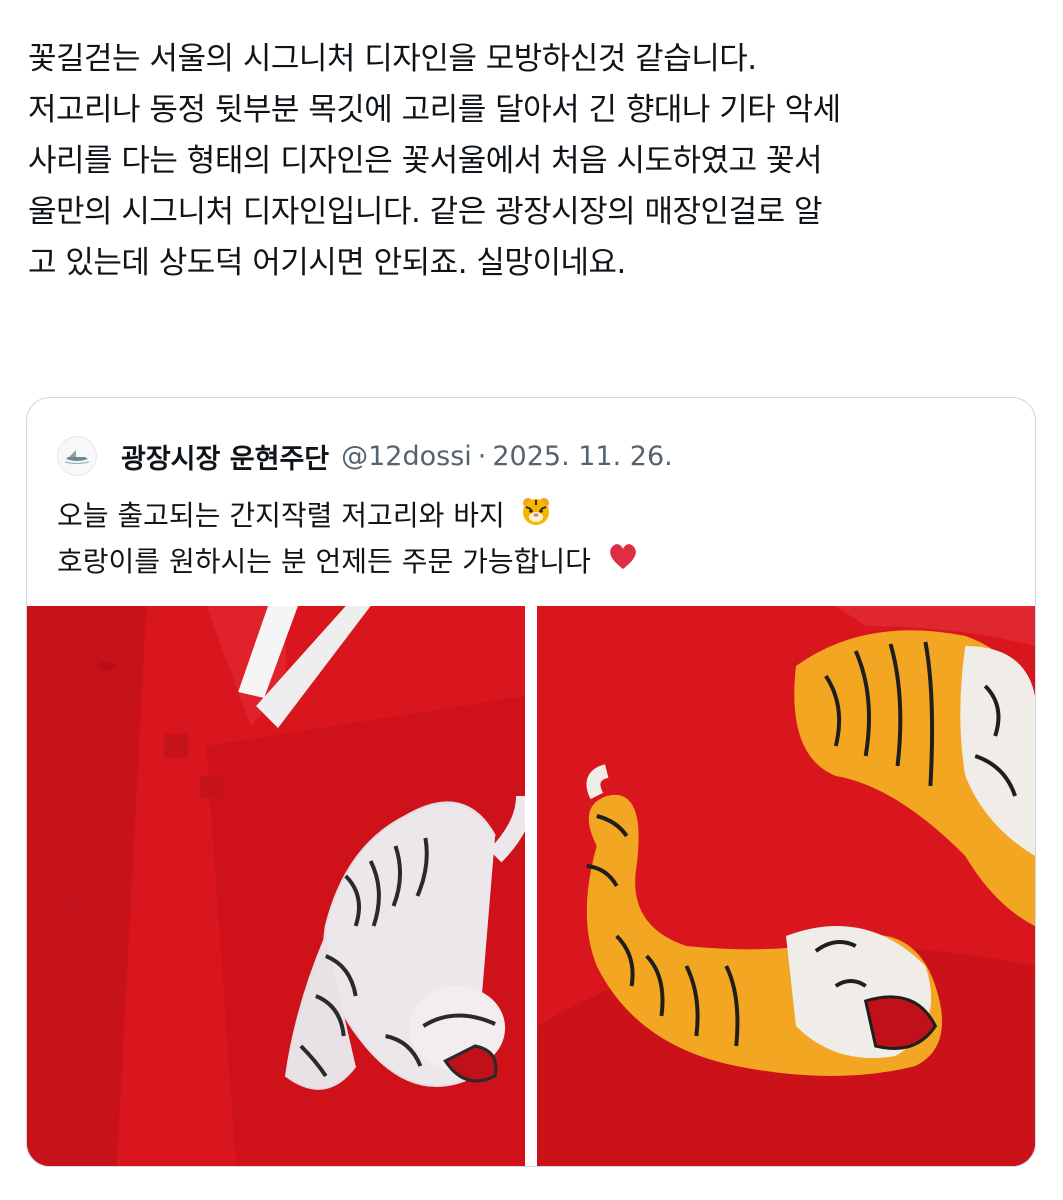 This screenshot has height=1200, width=1063. I want to click on tweet-text-line: 울만의 시그니처 디자인입니다. 같은 광장시장의 매장인걸로 알, so click(425, 212).